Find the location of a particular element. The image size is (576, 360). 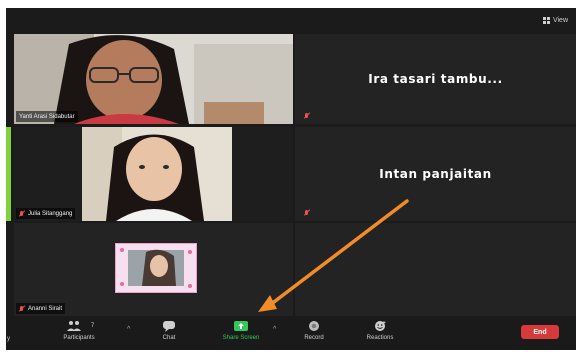

participant-tile-ananni: Ananni Sirait is located at coordinates (153, 269).